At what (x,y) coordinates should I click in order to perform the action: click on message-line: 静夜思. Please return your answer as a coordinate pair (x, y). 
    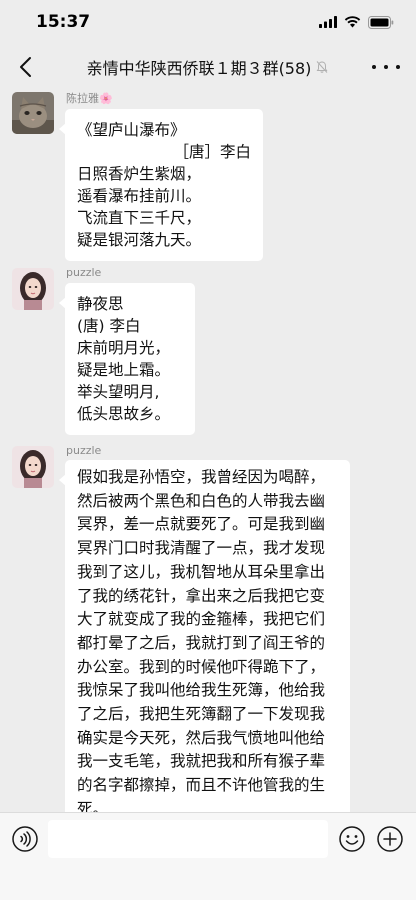
    Looking at the image, I should click on (100, 304).